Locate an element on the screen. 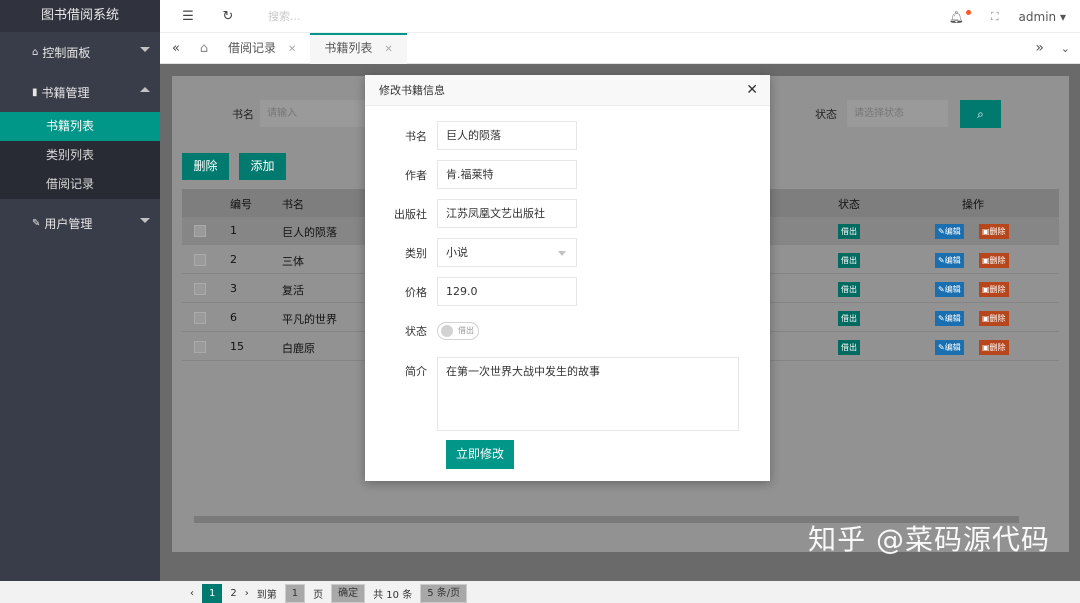 This screenshot has height=603, width=1080. sidebar-item-category-list: 类别列表 is located at coordinates (80, 155).